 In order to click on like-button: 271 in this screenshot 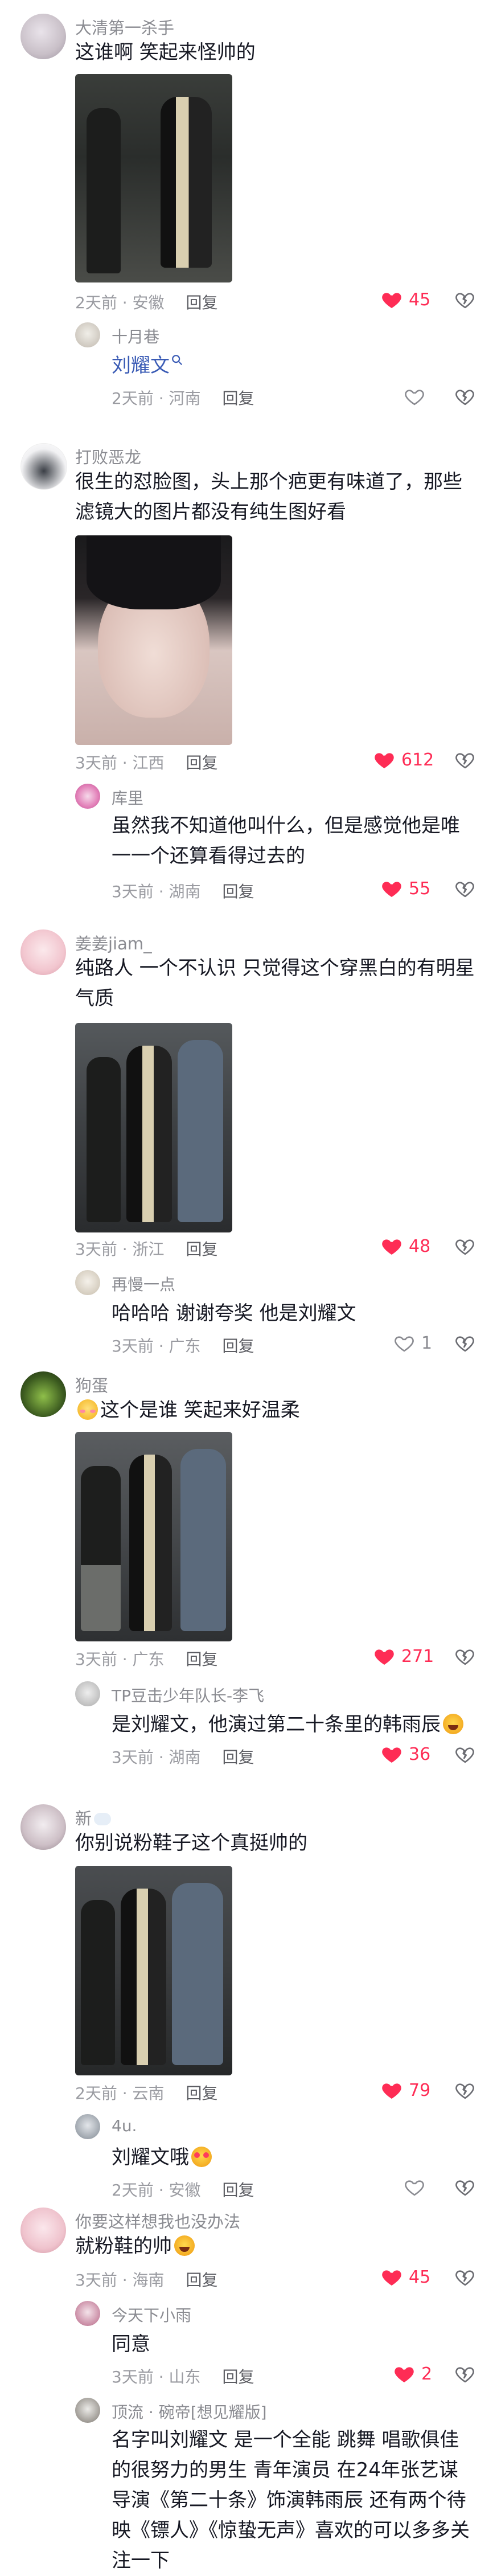, I will do `click(403, 1656)`.